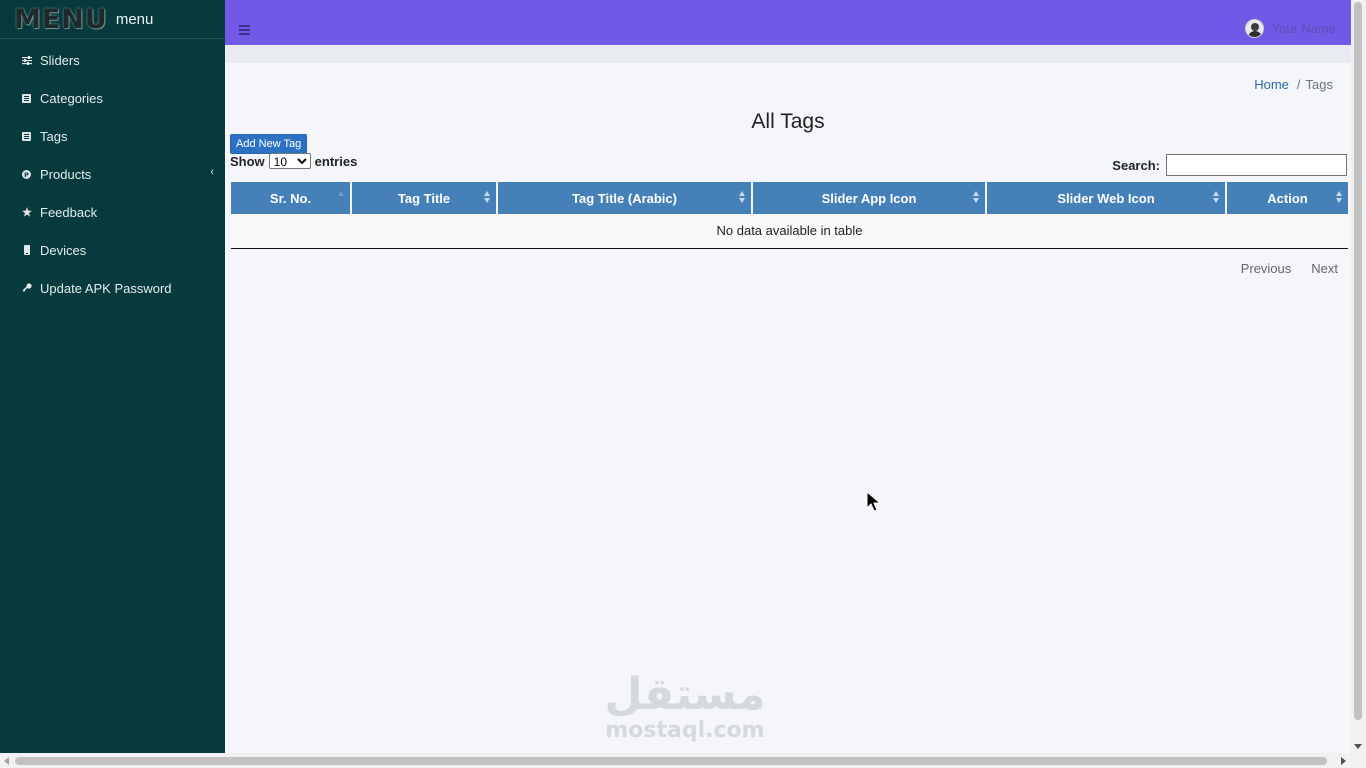  I want to click on sidebar-item-feedback: Feedback, so click(112, 212).